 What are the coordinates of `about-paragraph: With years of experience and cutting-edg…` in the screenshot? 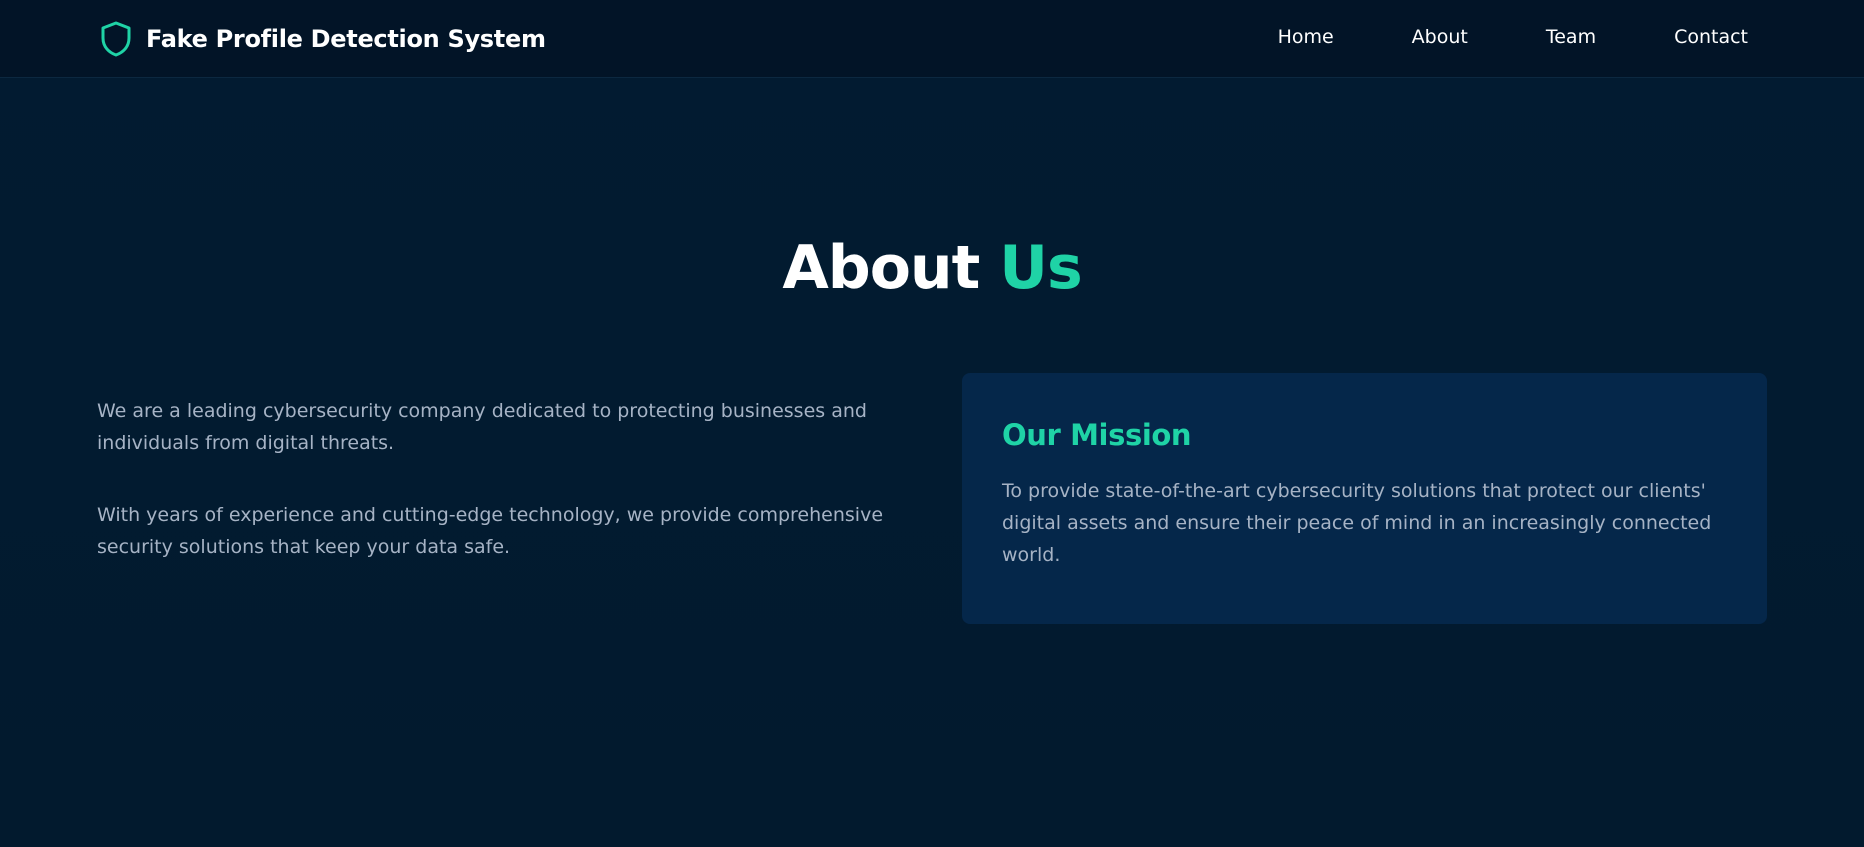 It's located at (490, 531).